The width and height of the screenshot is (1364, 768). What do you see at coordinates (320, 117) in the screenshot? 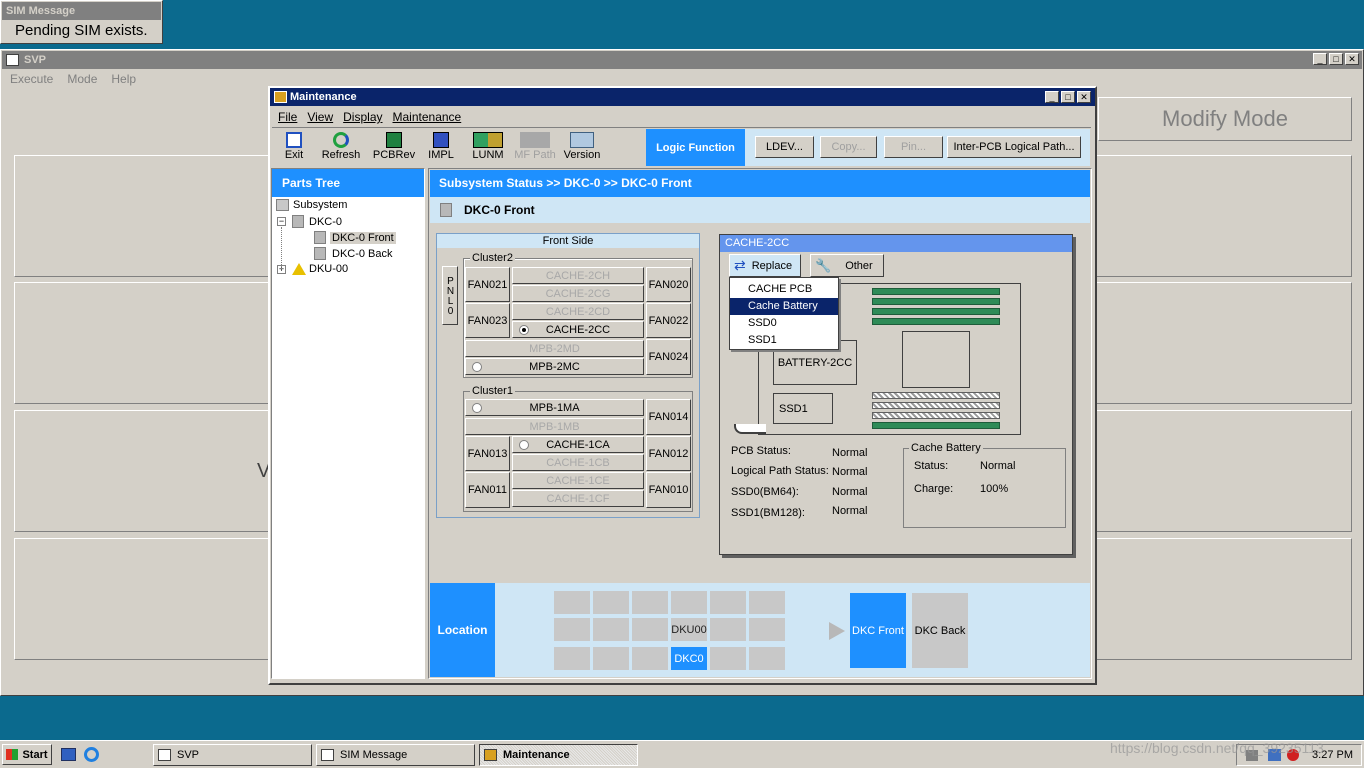
I see `menu-view: View` at bounding box center [320, 117].